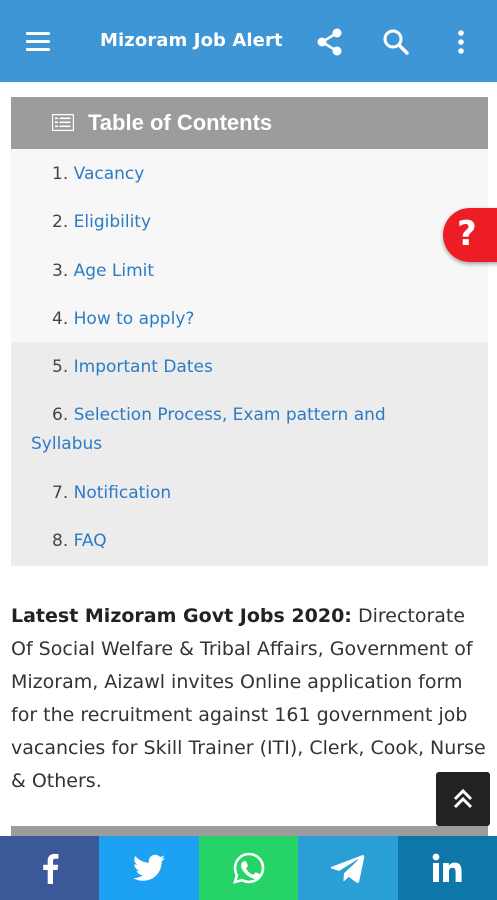  Describe the element at coordinates (112, 222) in the screenshot. I see `toc-link: Eligibility` at that location.